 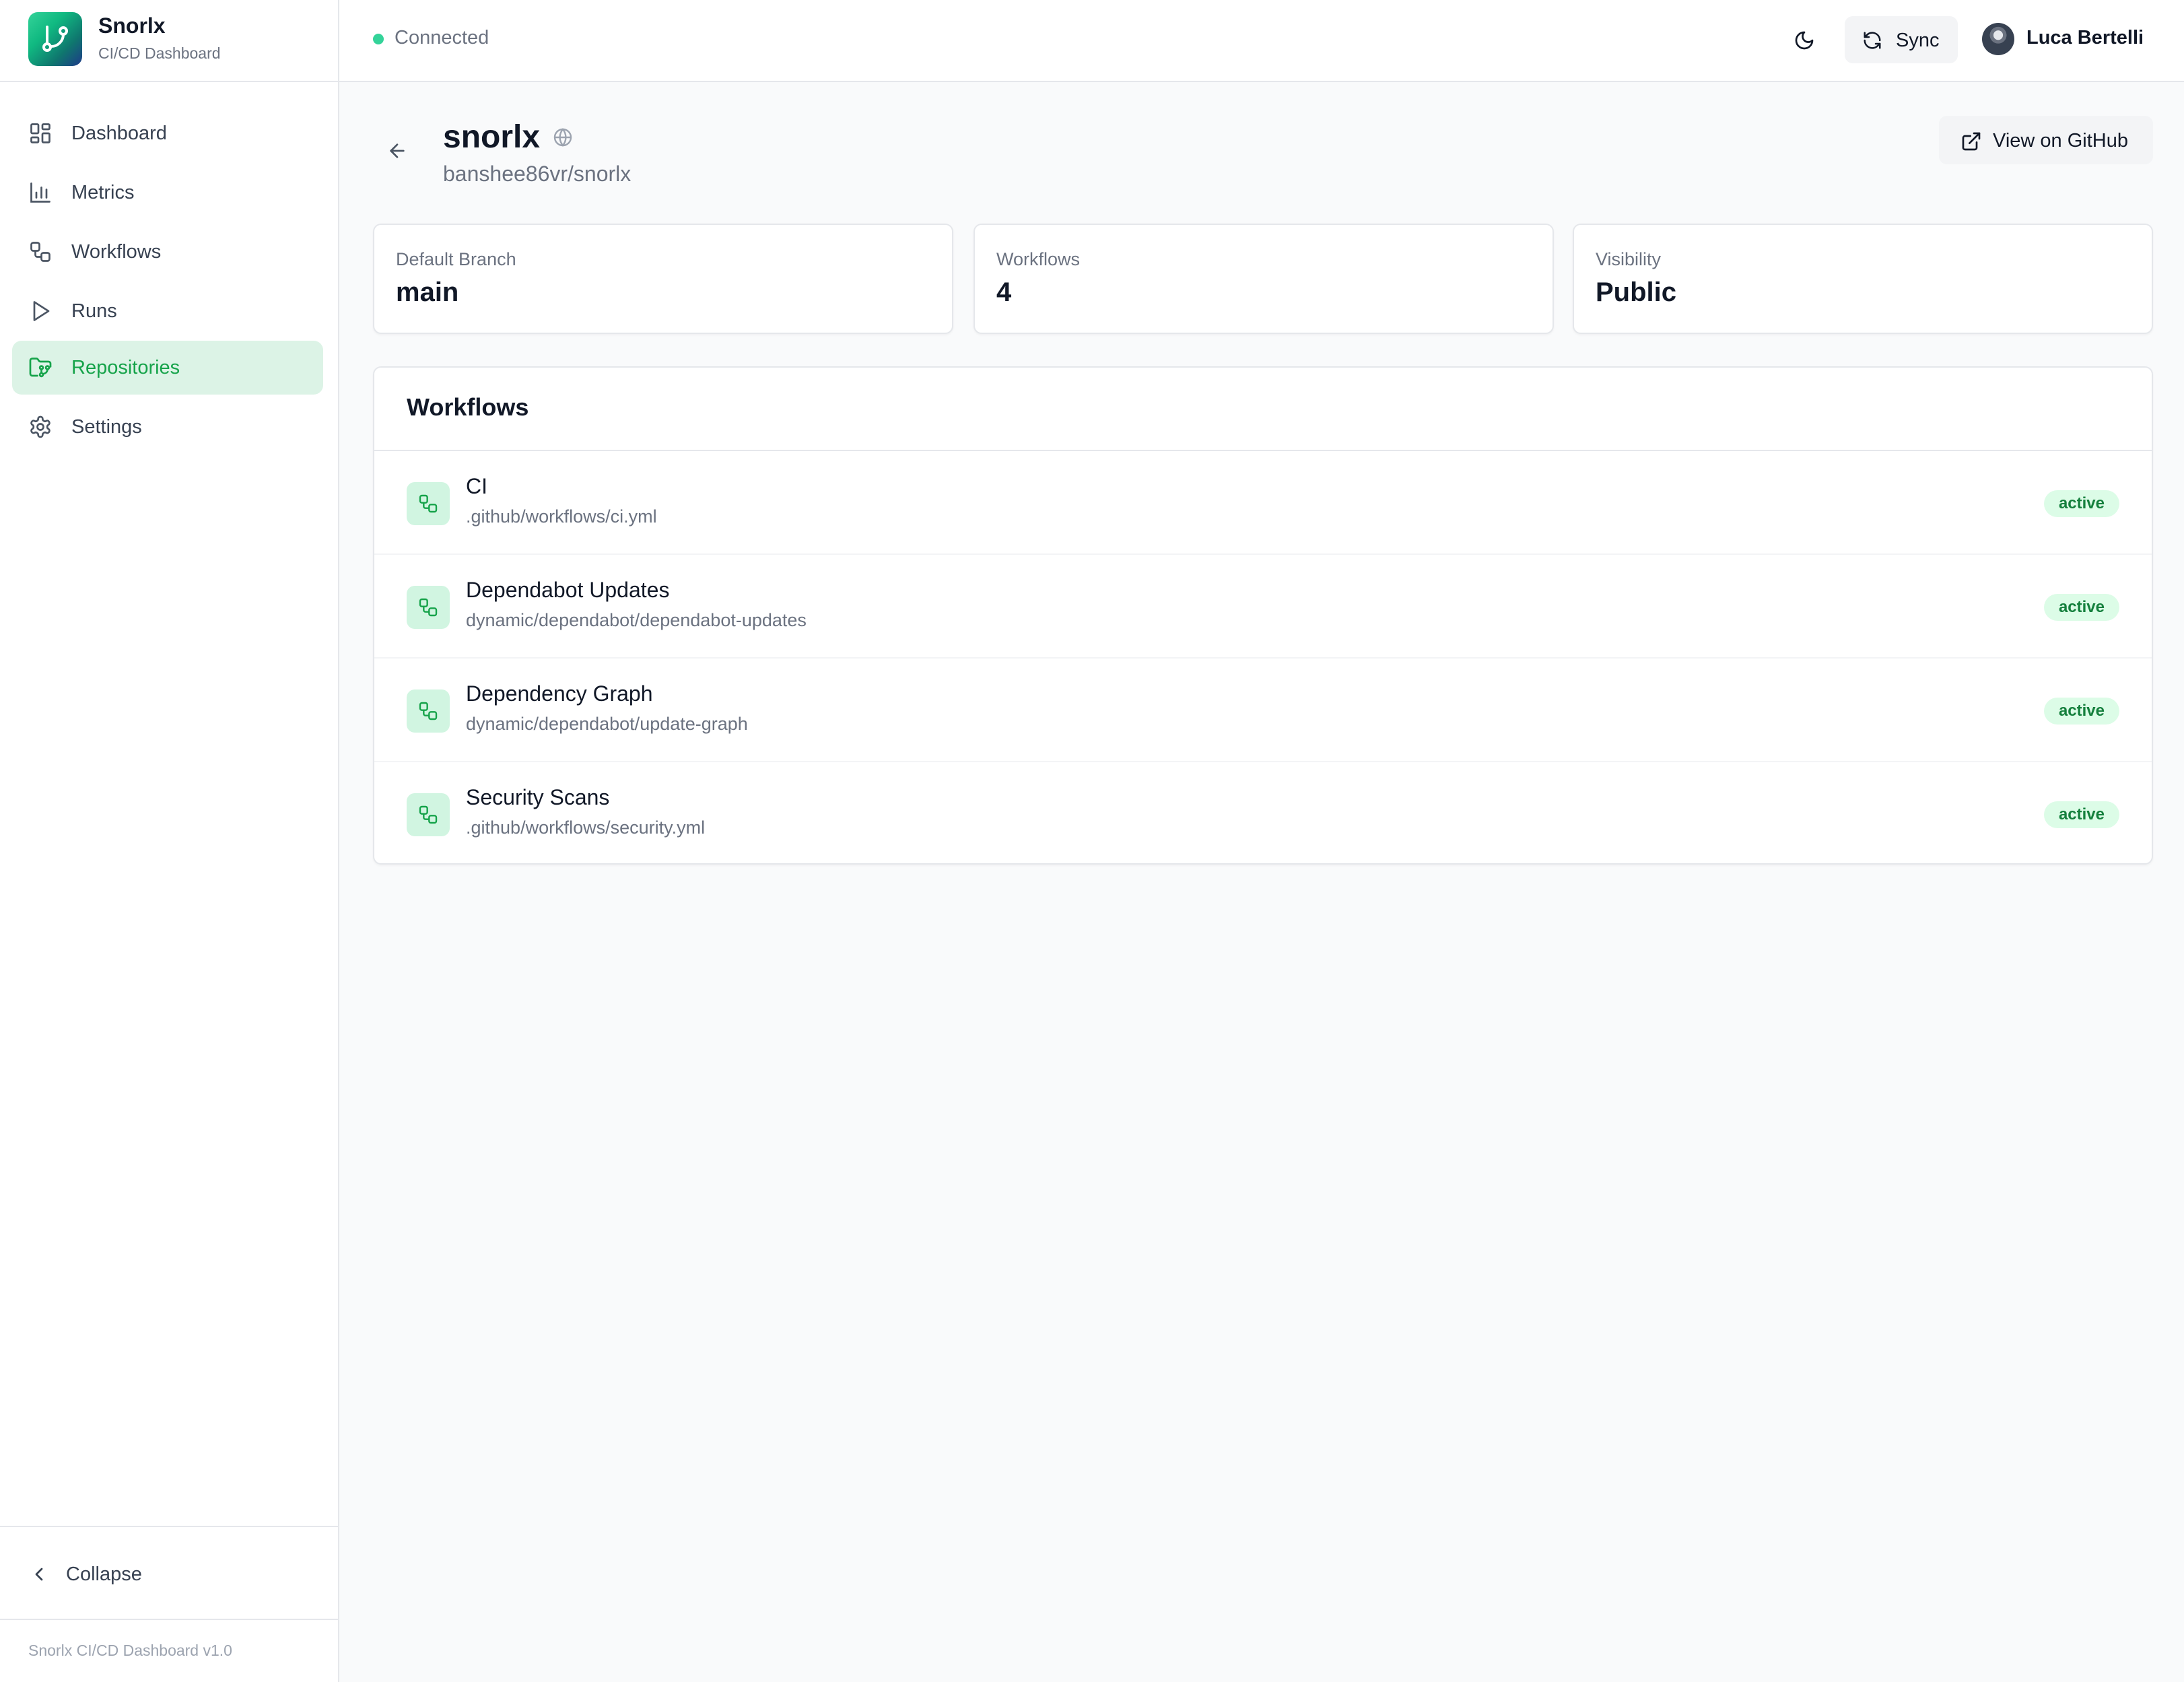 I want to click on workflow-name: Dependabot Updates, so click(x=568, y=590).